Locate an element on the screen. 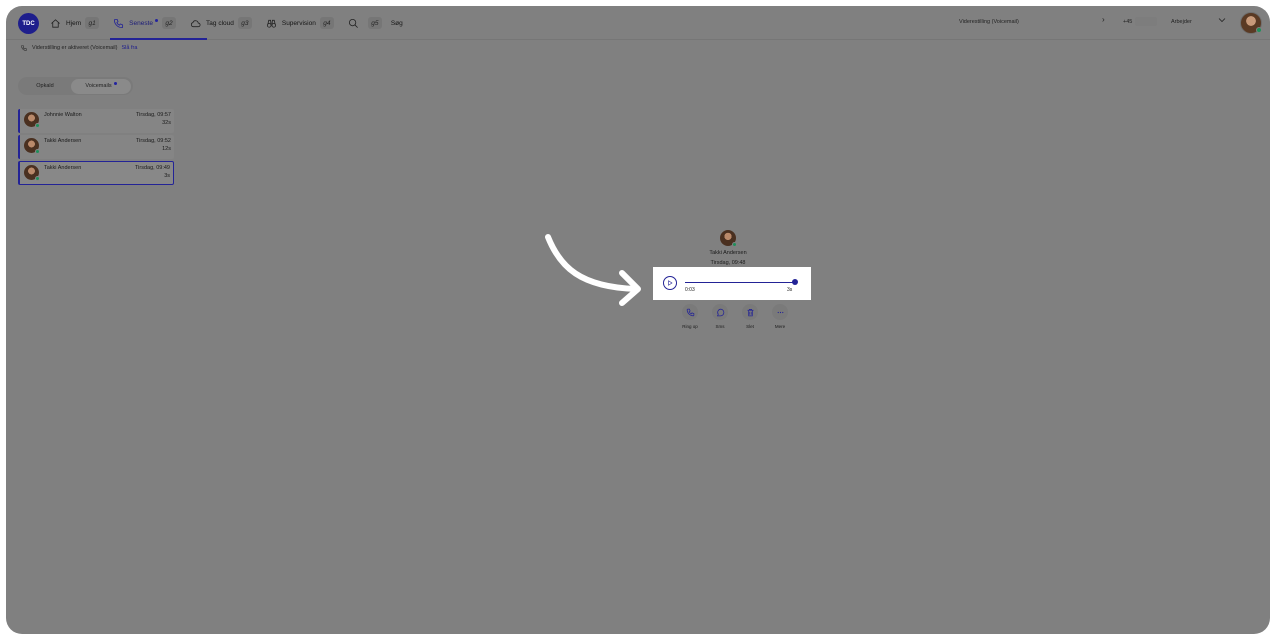 The width and height of the screenshot is (1276, 634). nav-item-hjem: Hjem g1 is located at coordinates (79, 23).